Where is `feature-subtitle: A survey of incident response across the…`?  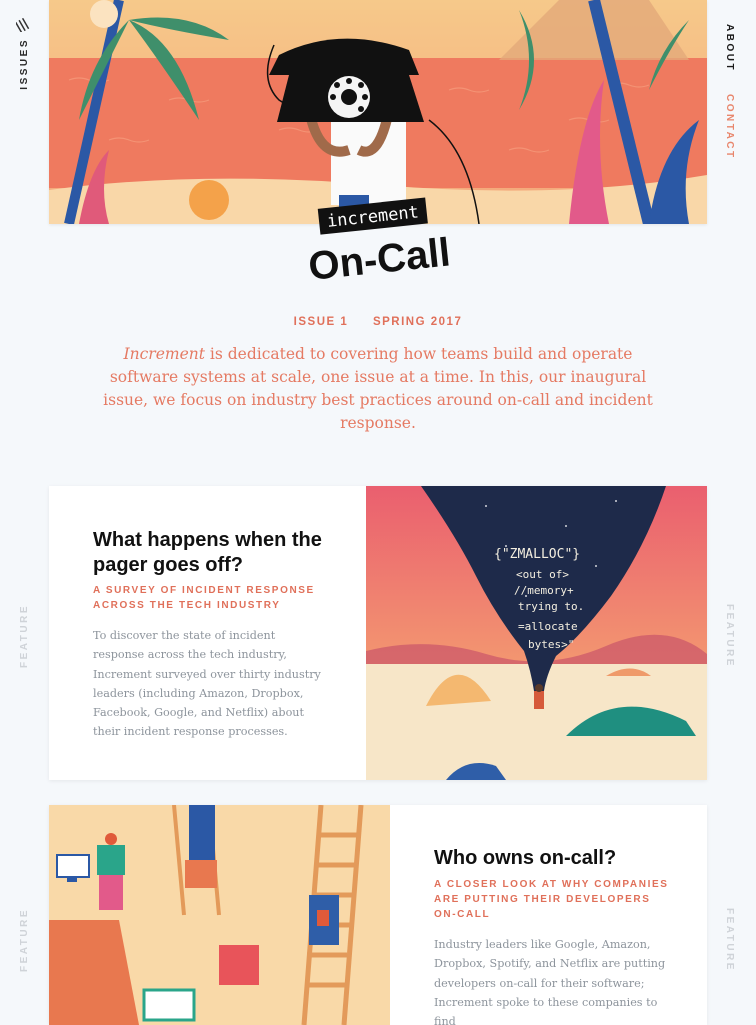
feature-subtitle: A survey of incident response across the… is located at coordinates (204, 598).